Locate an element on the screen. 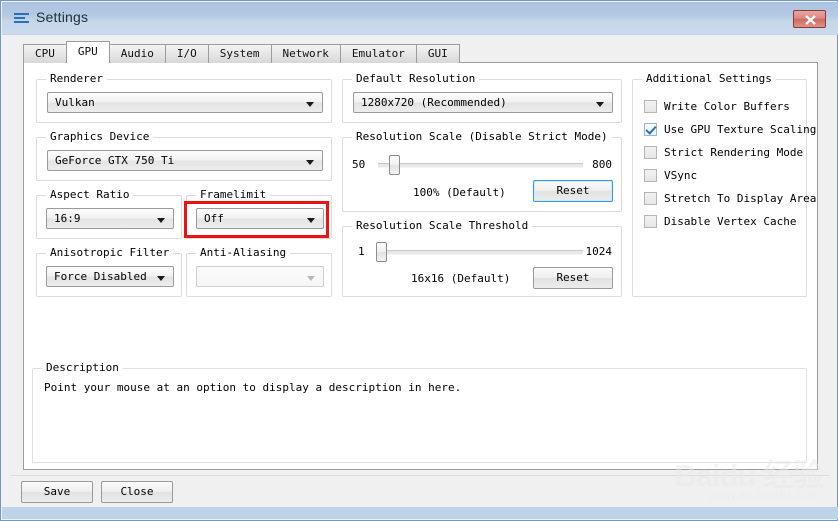 This screenshot has height=521, width=838. checkbox-use-gpu-texture-scaling: Use GPU Texture Scaling is located at coordinates (730, 129).